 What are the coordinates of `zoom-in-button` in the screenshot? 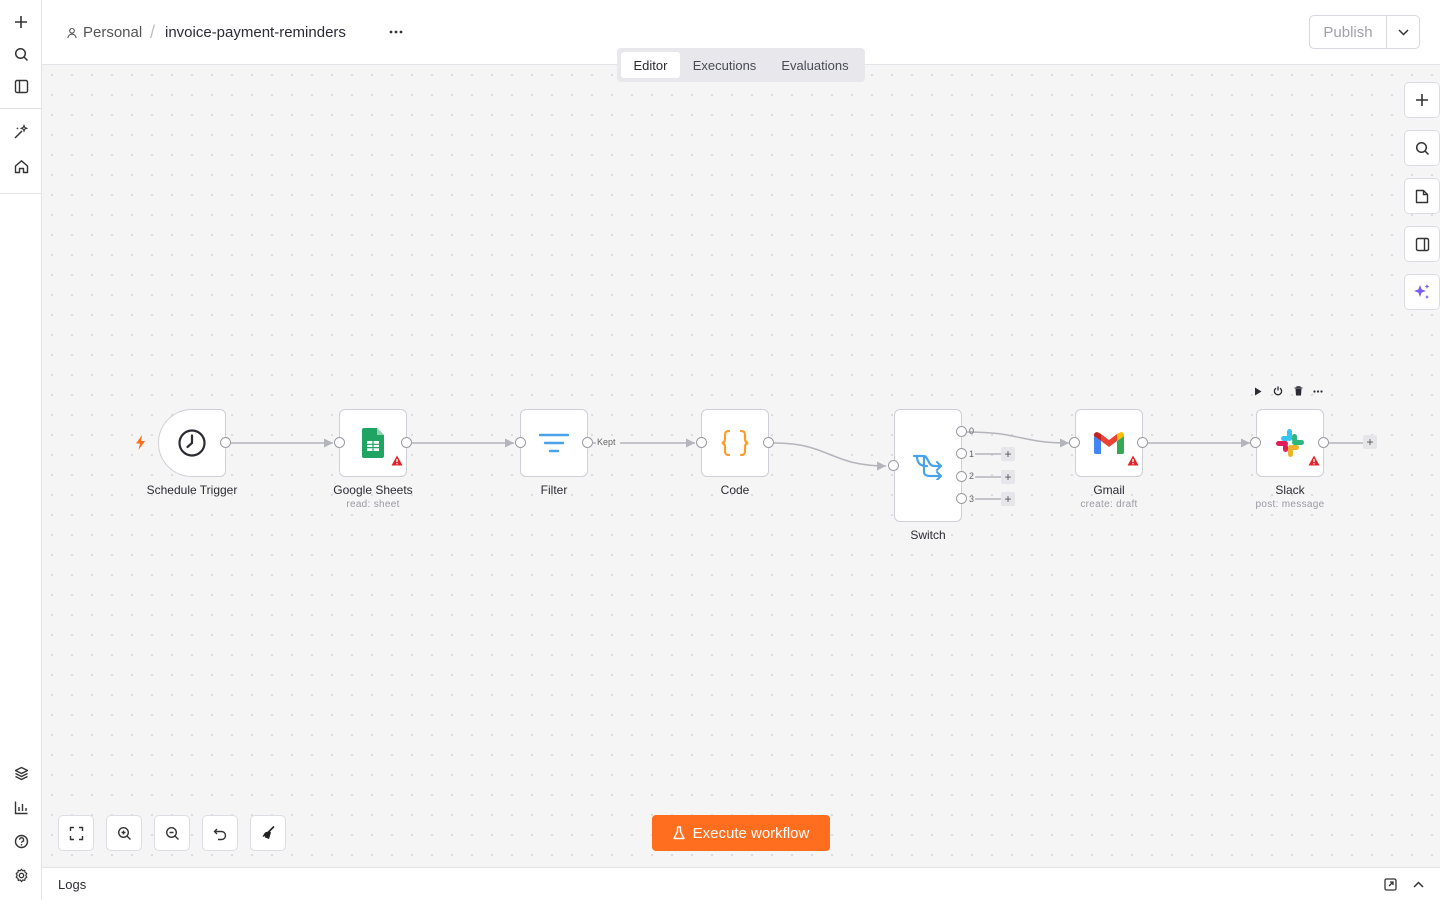 It's located at (124, 833).